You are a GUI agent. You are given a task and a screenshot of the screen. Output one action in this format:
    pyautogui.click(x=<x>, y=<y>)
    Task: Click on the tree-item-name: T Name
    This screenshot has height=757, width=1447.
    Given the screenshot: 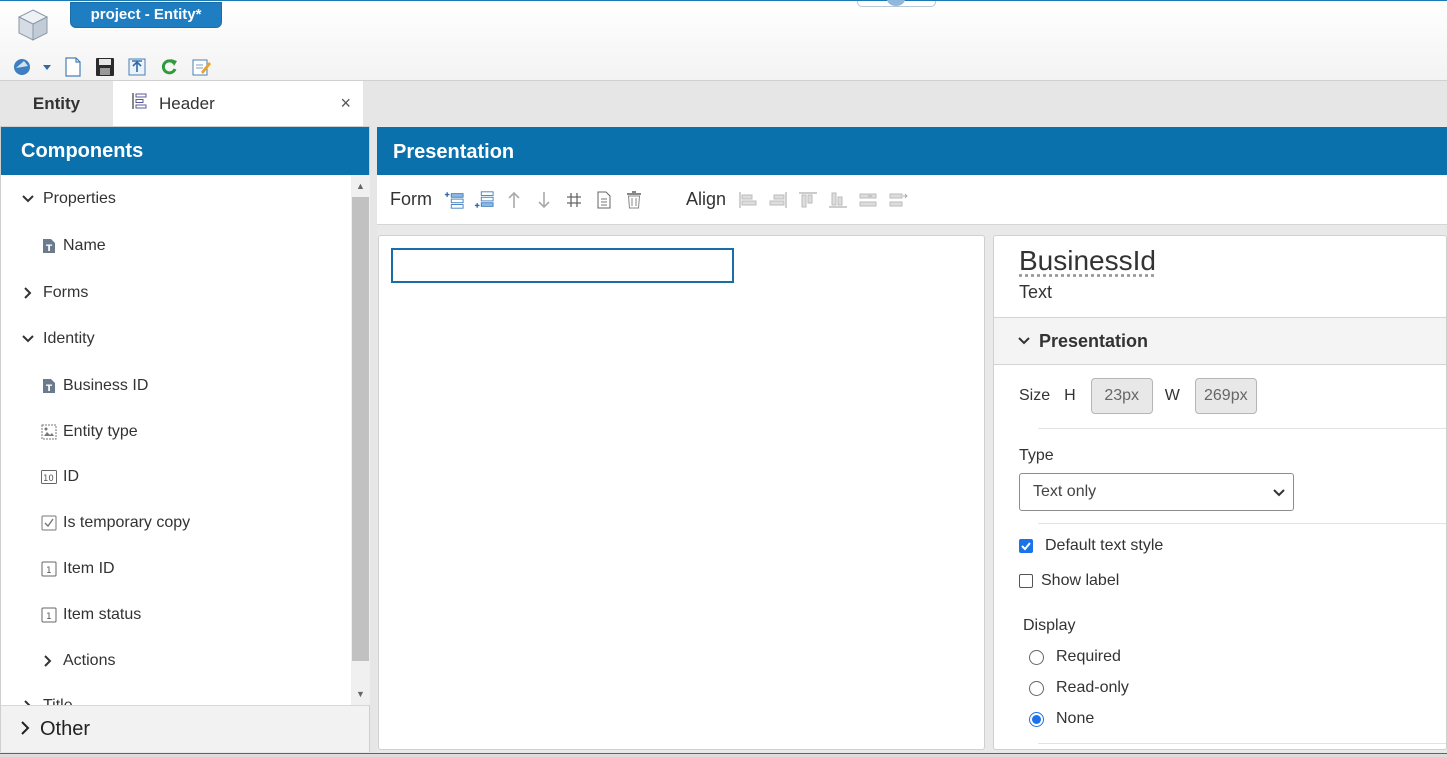 What is the action you would take?
    pyautogui.click(x=73, y=246)
    